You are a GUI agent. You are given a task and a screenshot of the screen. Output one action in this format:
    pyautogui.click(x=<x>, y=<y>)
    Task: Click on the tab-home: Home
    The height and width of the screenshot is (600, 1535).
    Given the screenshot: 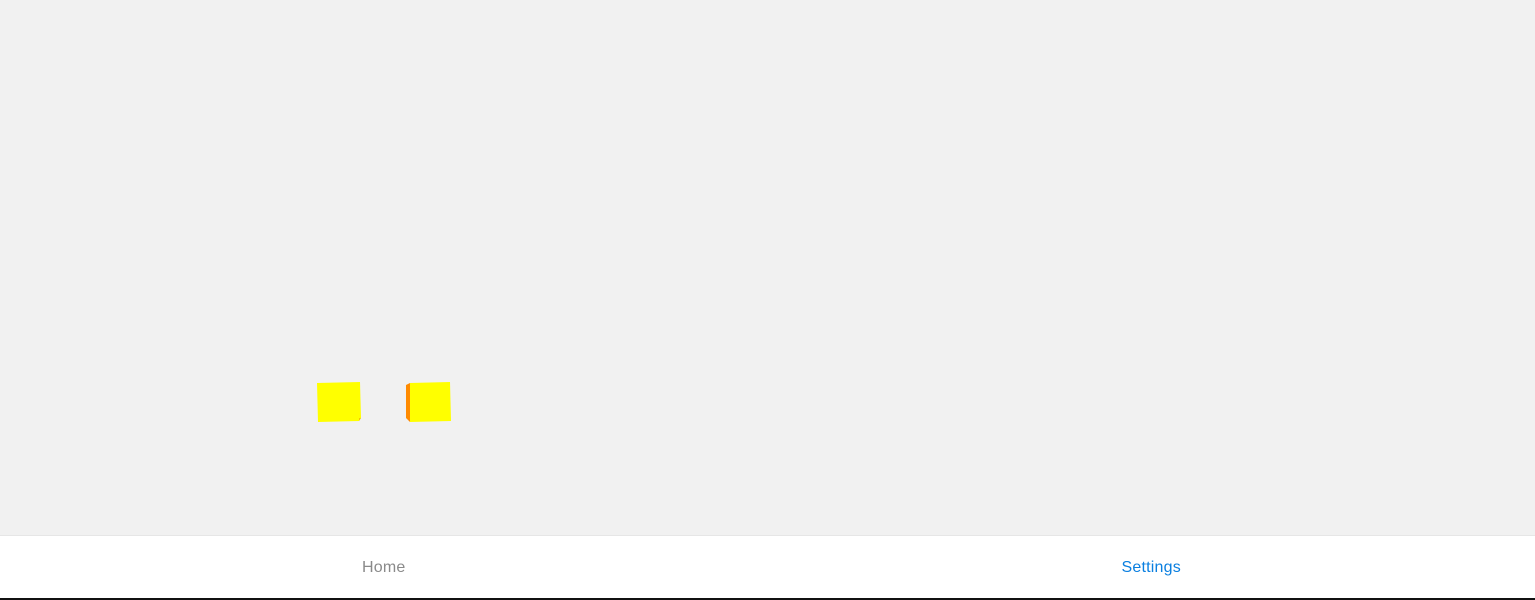 What is the action you would take?
    pyautogui.click(x=384, y=567)
    